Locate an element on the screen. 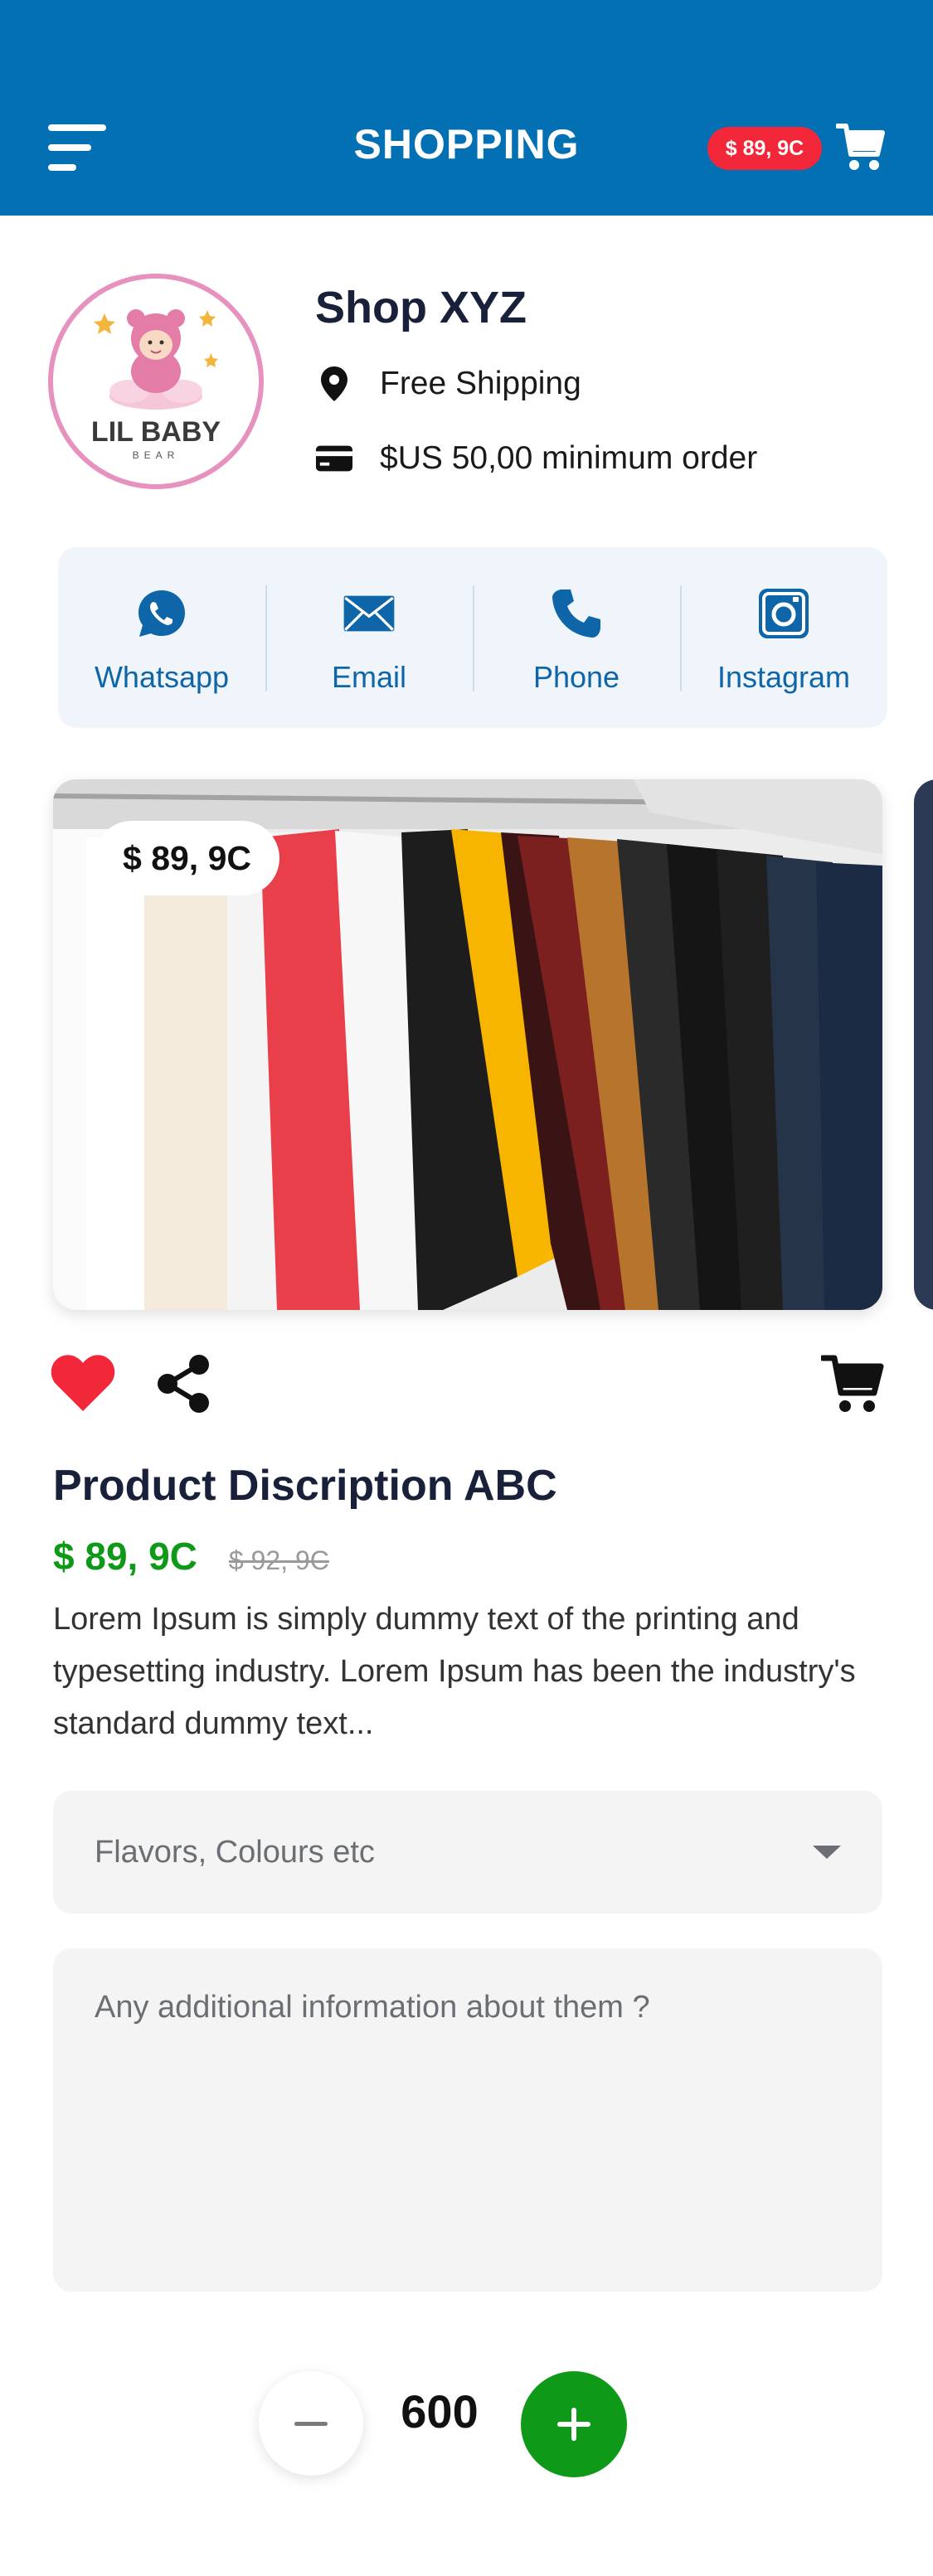 The height and width of the screenshot is (2576, 933). contact-whatsapp-button: Whatsapp is located at coordinates (161, 637).